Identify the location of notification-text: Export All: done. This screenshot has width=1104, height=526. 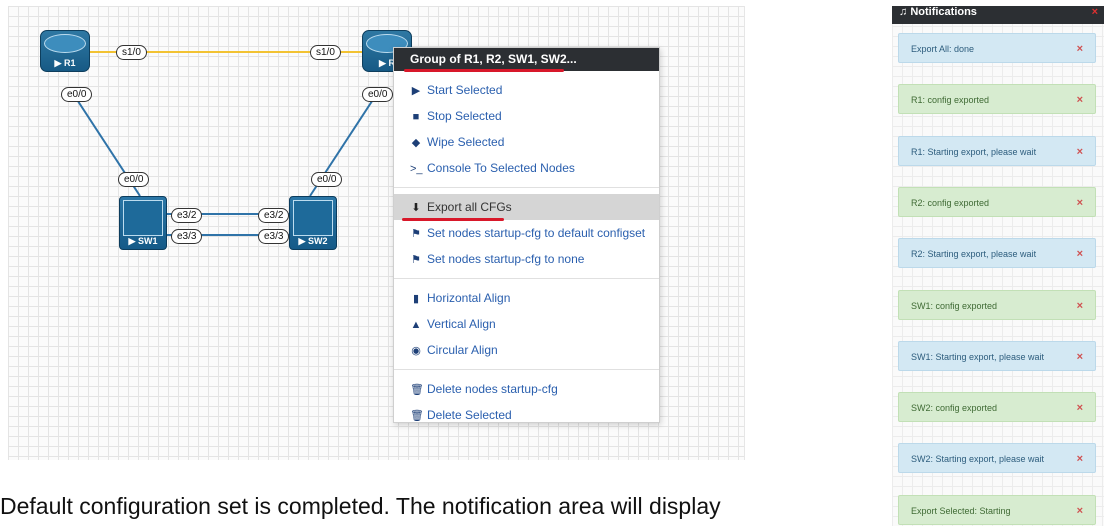
(943, 49).